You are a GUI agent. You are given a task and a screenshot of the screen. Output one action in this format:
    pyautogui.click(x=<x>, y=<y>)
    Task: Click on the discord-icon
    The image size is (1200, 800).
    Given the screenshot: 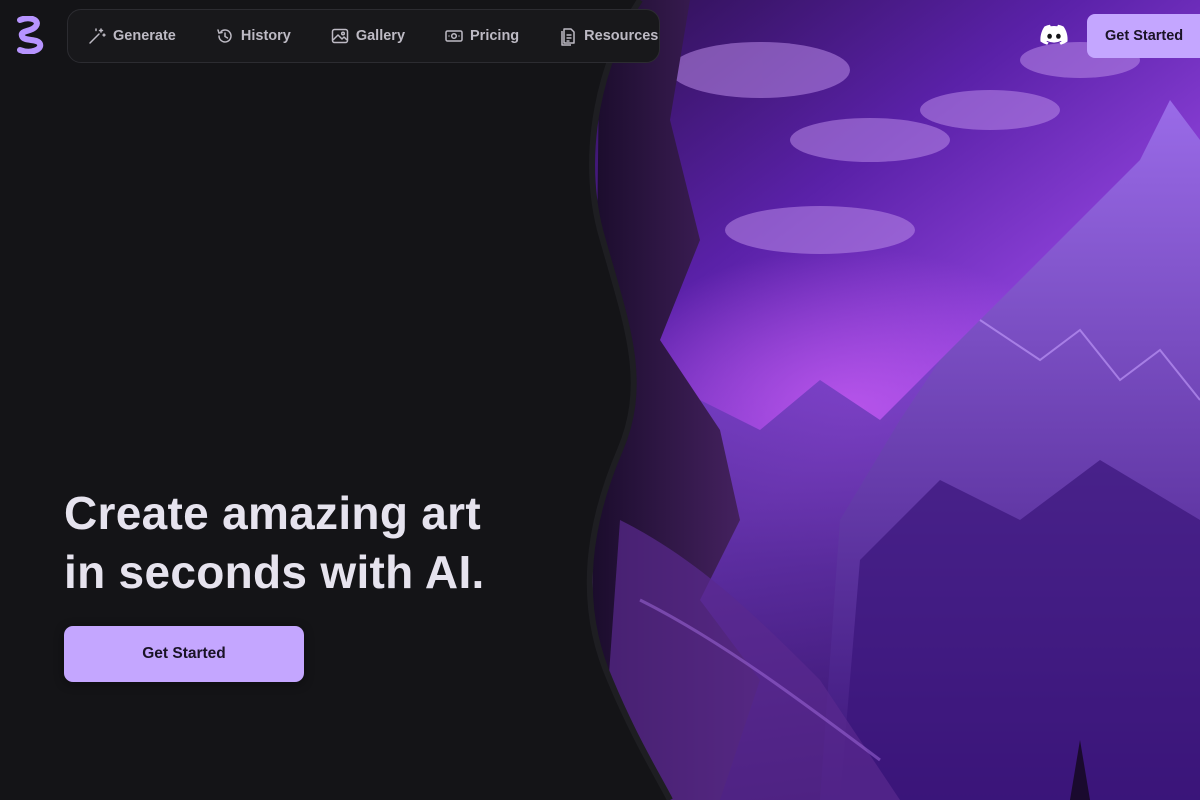 What is the action you would take?
    pyautogui.click(x=1054, y=35)
    